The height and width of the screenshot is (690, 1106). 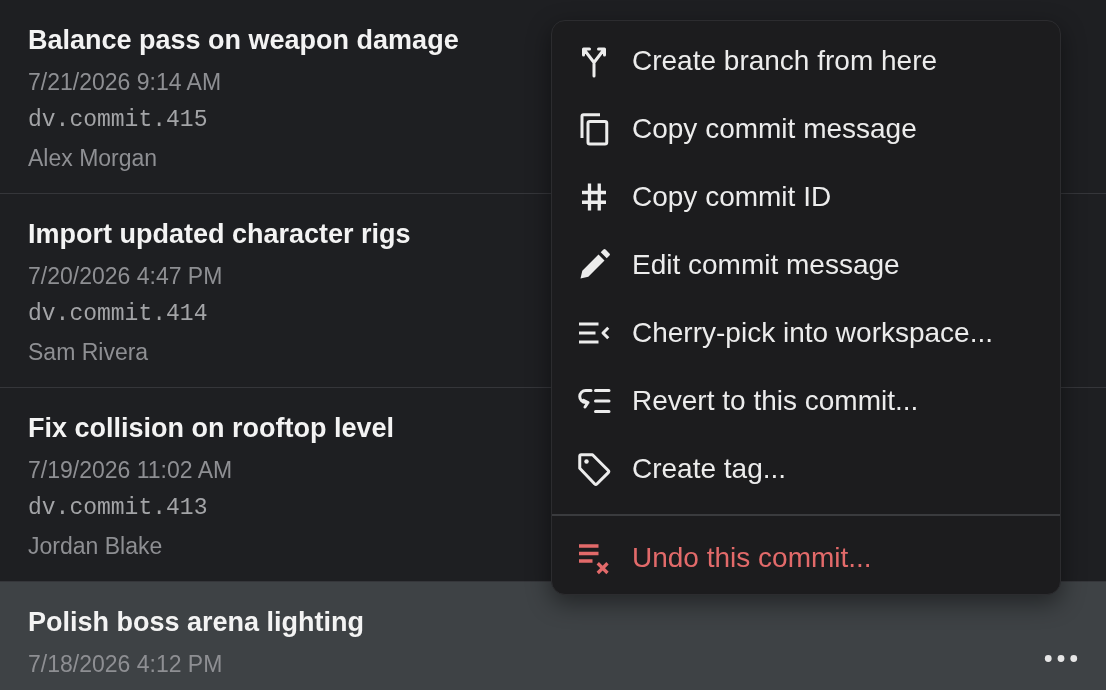 What do you see at coordinates (118, 508) in the screenshot?
I see `commit-id: dv.commit.413` at bounding box center [118, 508].